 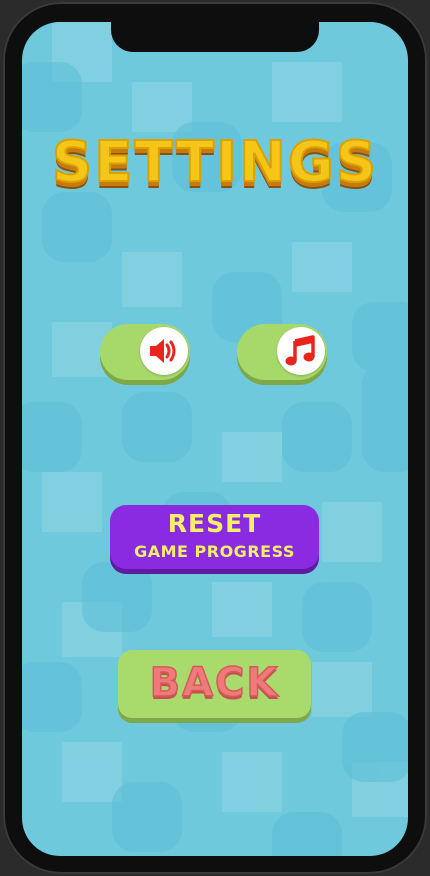 I want to click on reset-game-progress-button: RESET GAME PROGRESS, so click(x=214, y=537).